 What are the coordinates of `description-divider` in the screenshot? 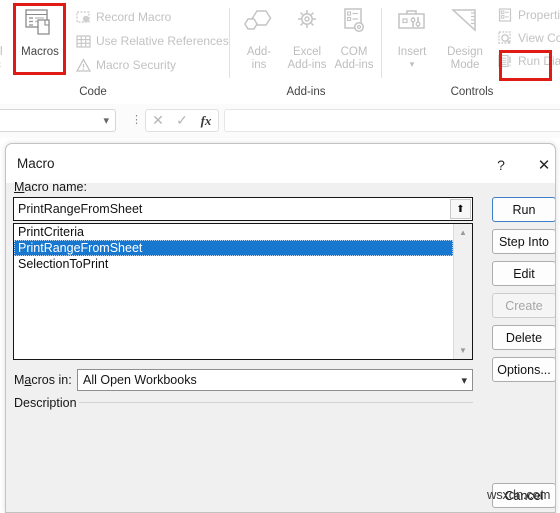 It's located at (276, 402).